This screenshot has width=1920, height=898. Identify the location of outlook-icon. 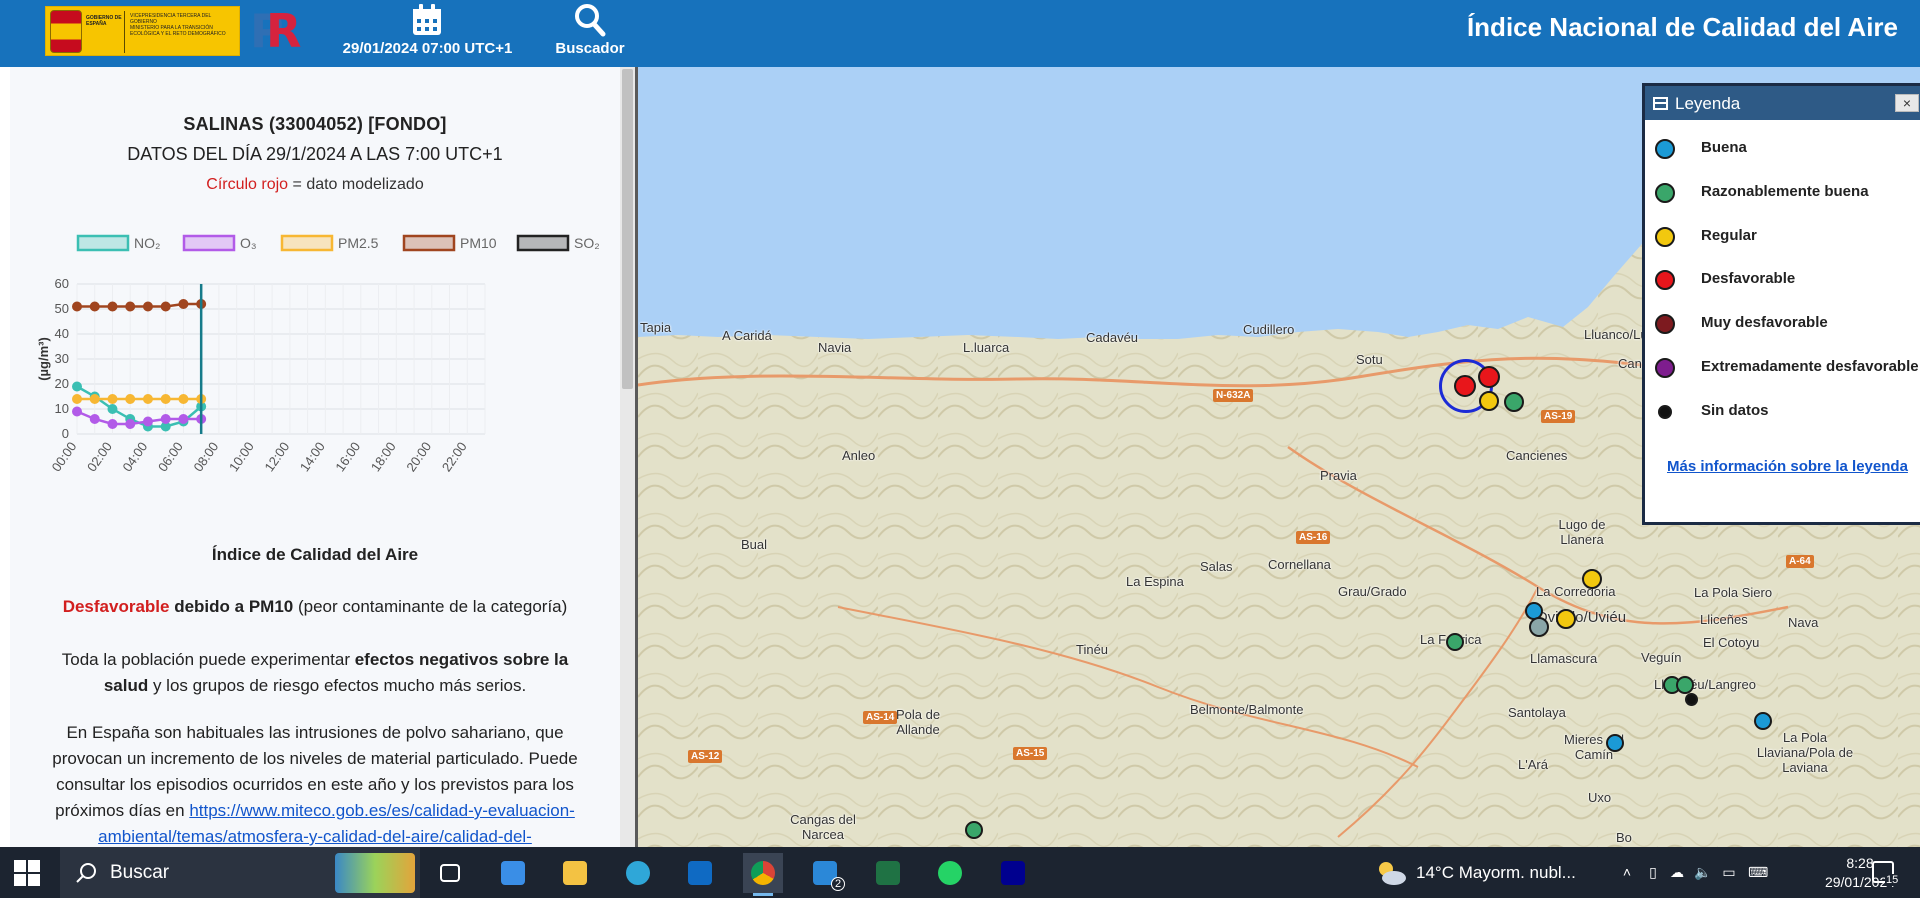
(700, 873).